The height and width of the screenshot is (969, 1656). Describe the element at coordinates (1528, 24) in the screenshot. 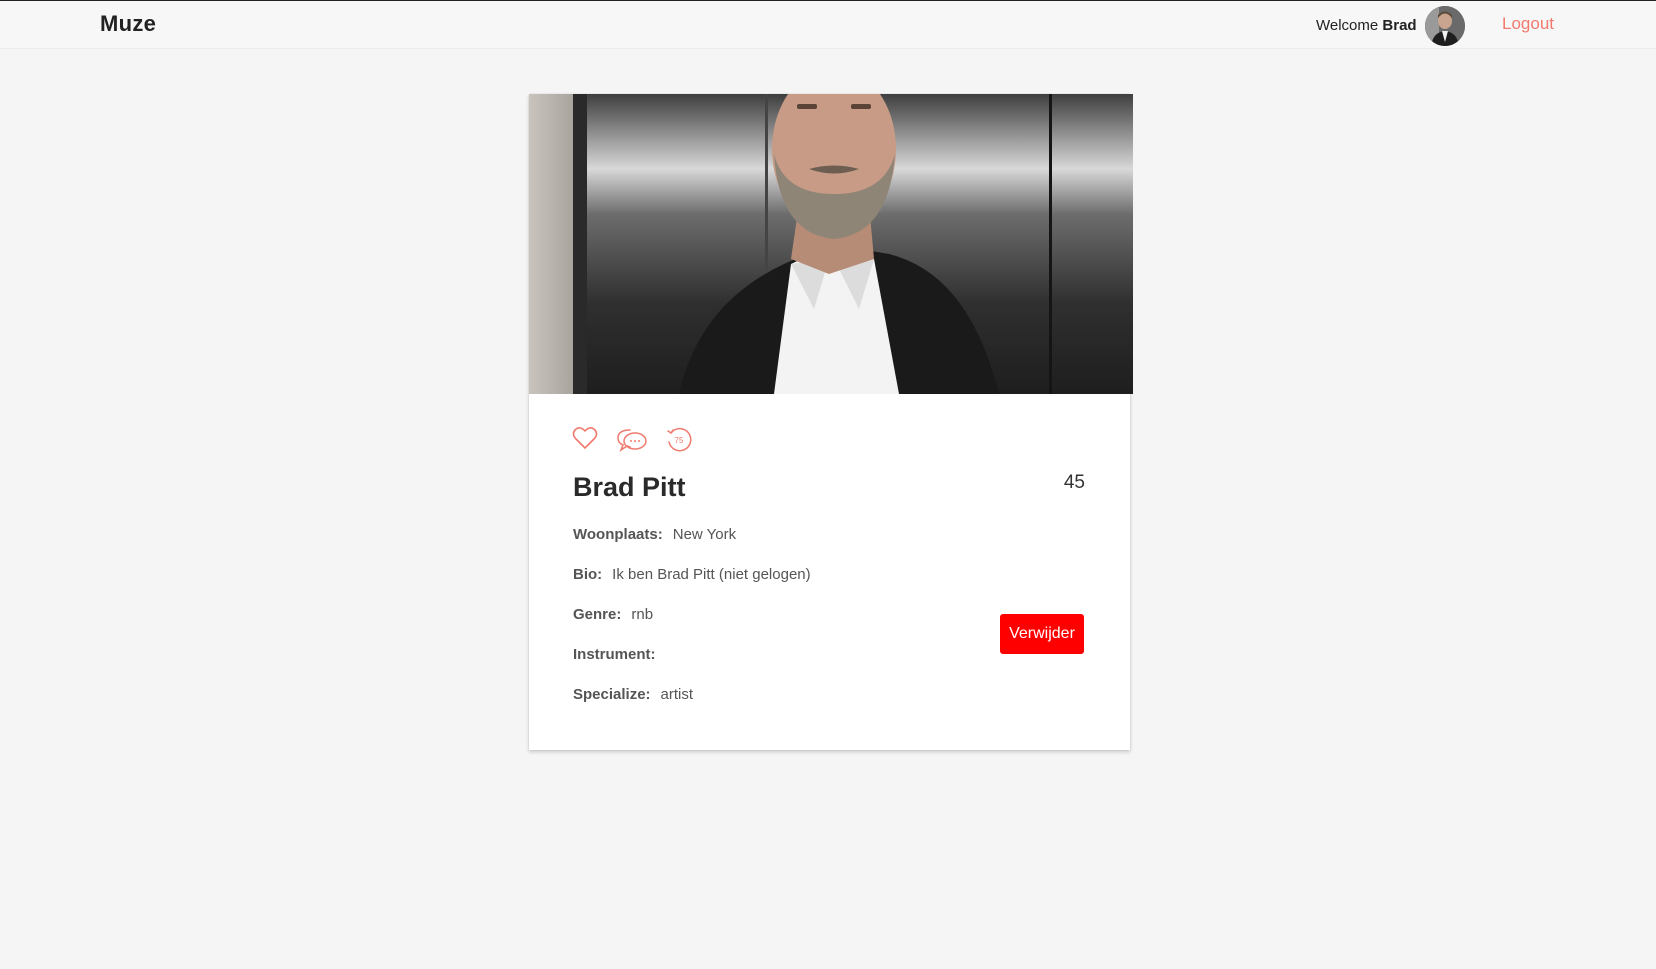

I see `logout-link: Logout` at that location.